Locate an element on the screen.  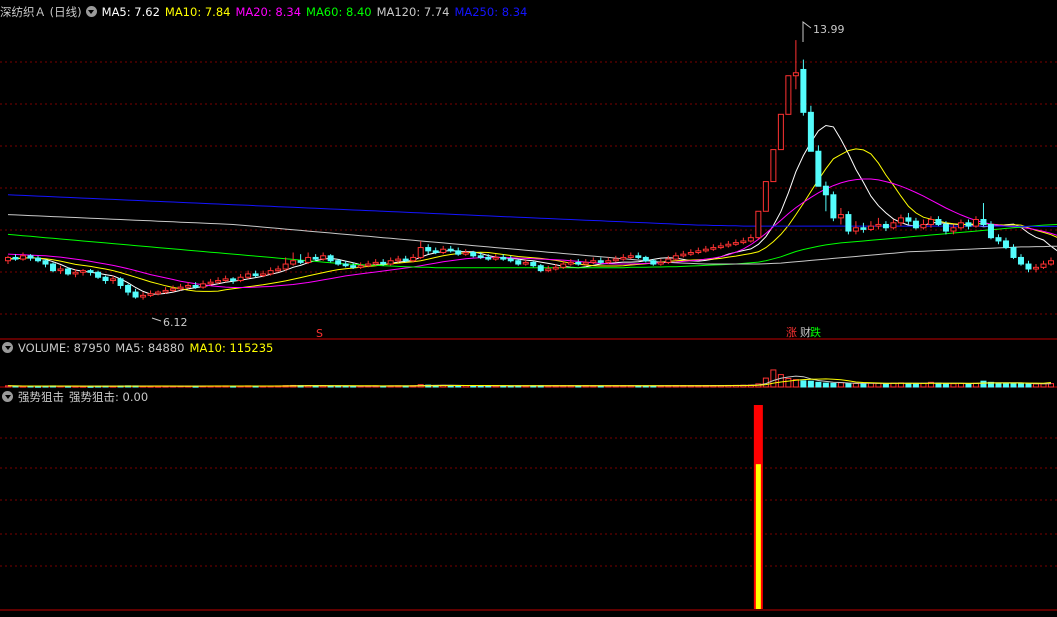
indicator-bars is located at coordinates (758, 507).